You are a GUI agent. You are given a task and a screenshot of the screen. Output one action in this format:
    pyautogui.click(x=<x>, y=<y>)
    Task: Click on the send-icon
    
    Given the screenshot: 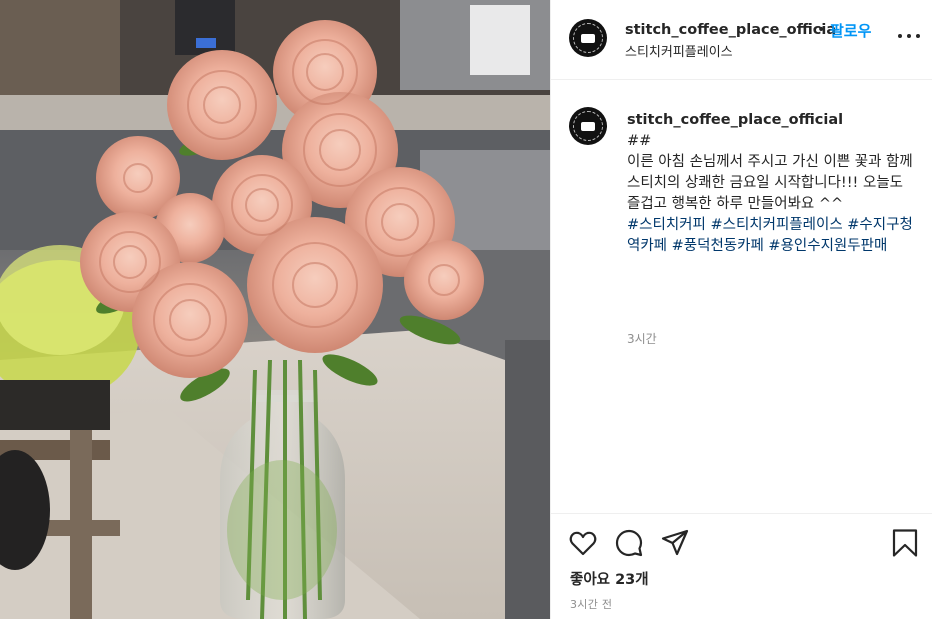 What is the action you would take?
    pyautogui.click(x=675, y=543)
    